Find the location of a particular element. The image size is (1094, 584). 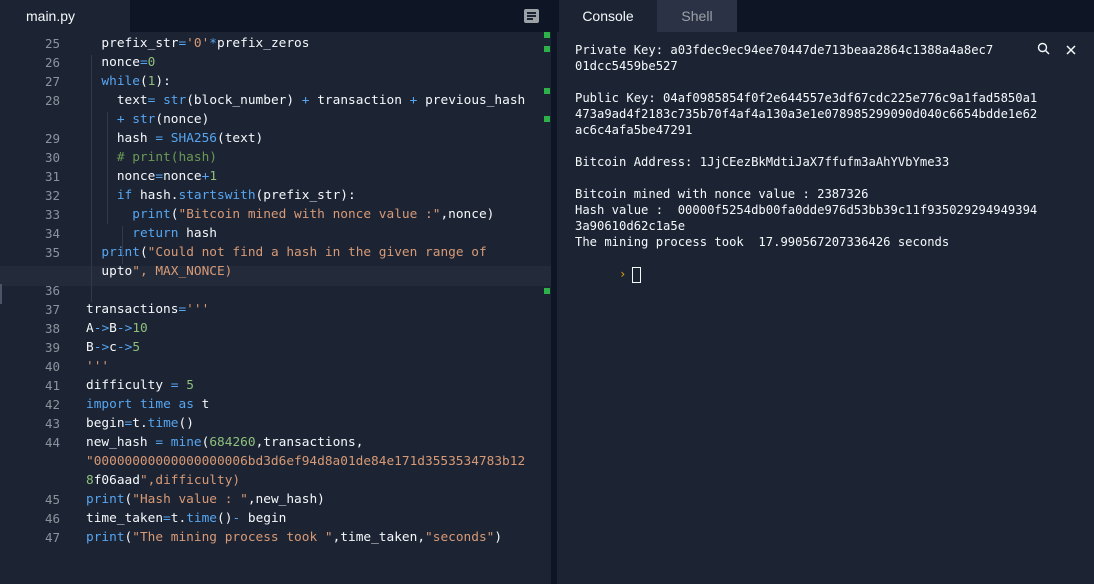

line-number: 40 is located at coordinates (52, 366).